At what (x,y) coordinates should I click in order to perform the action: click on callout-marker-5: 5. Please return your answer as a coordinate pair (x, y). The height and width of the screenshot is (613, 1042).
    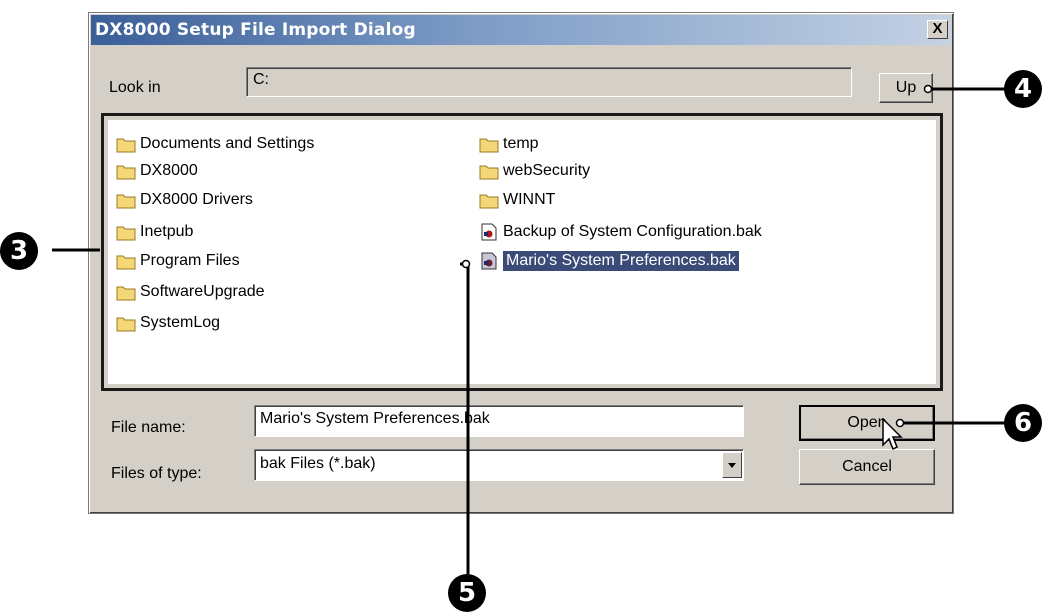
    Looking at the image, I should click on (467, 593).